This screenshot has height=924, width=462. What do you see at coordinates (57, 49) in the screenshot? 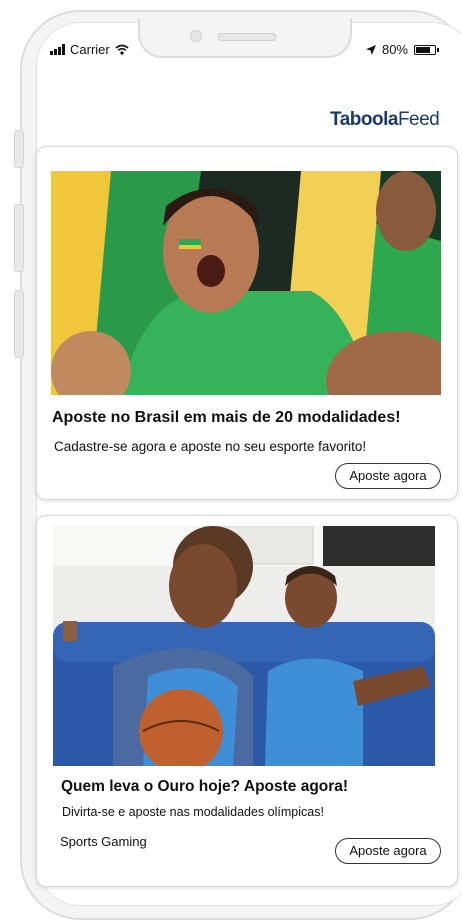
I see `signal-icon` at bounding box center [57, 49].